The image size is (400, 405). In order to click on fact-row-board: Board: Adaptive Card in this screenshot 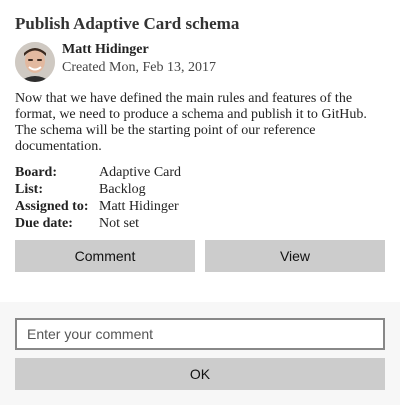, I will do `click(98, 172)`.